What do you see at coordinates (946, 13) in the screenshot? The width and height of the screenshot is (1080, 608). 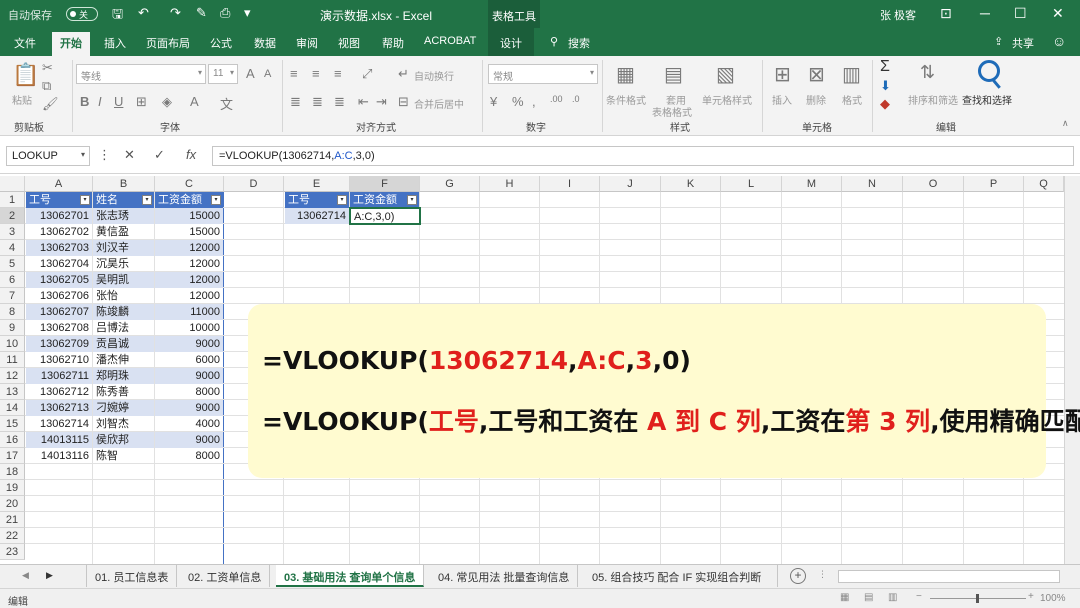 I see `ribbon-display-icon: ⊡` at bounding box center [946, 13].